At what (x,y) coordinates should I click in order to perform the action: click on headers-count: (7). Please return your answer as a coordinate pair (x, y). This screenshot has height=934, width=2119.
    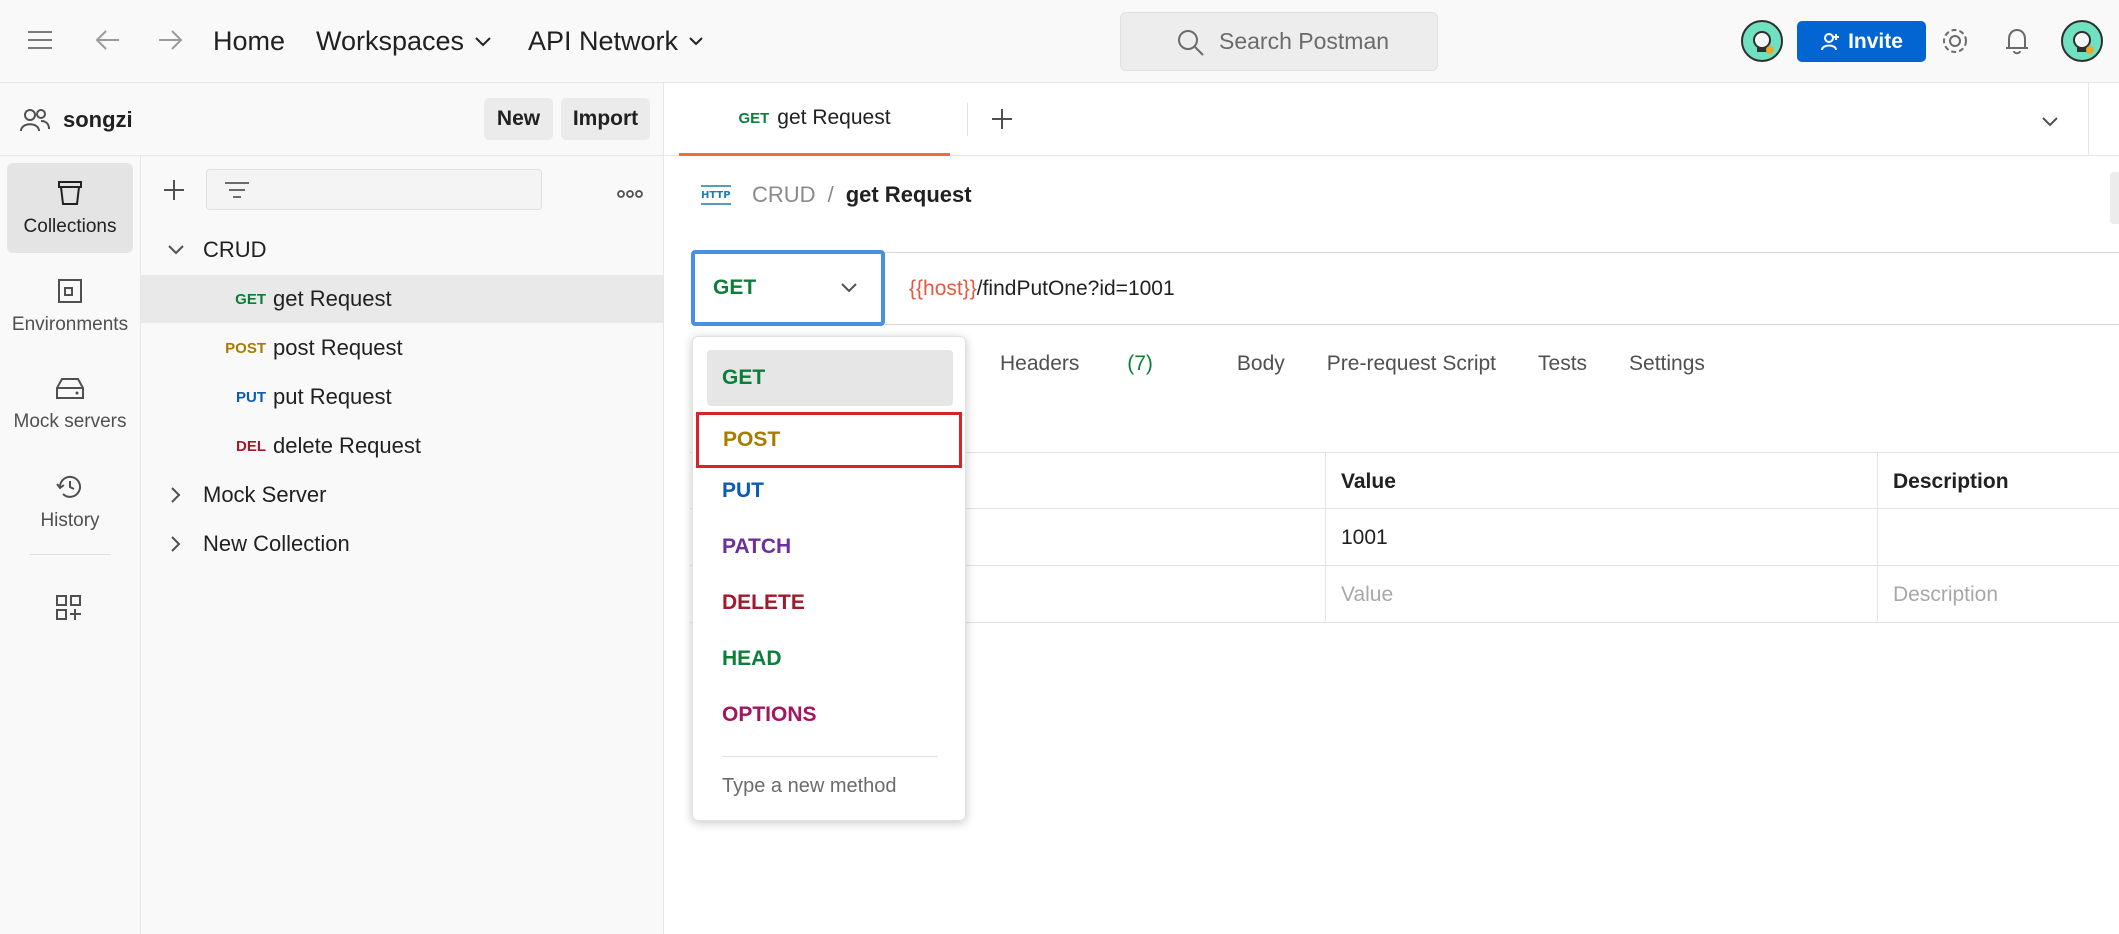
    Looking at the image, I should click on (1140, 363).